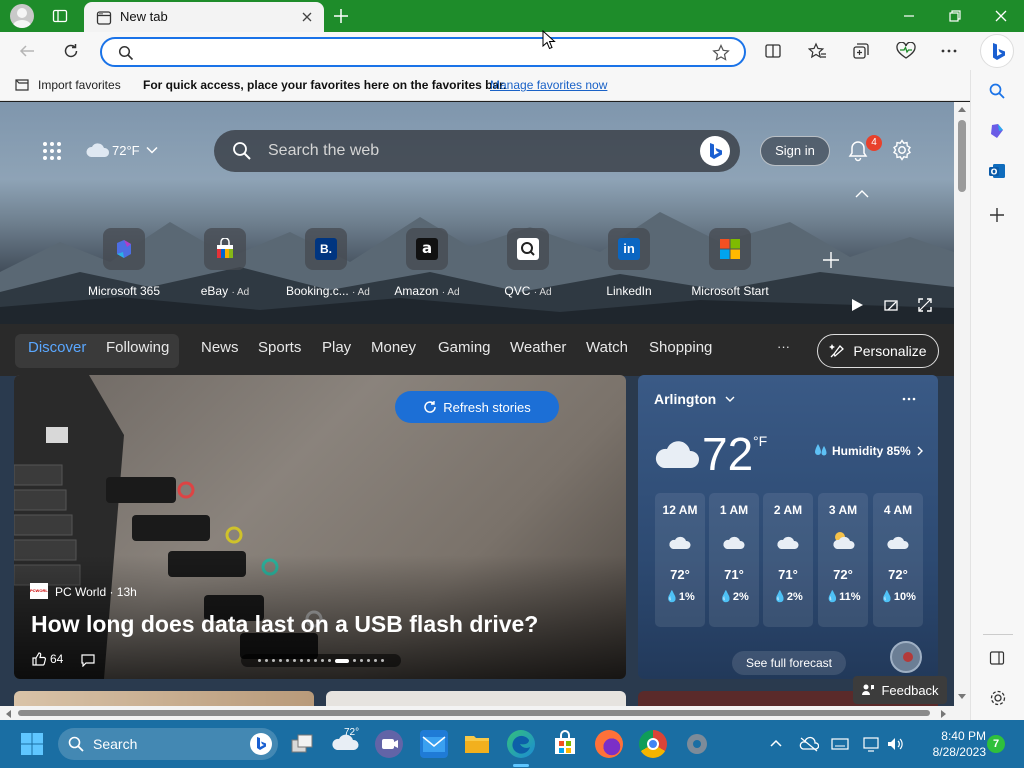 The height and width of the screenshot is (768, 1024). Describe the element at coordinates (997, 51) in the screenshot. I see `bing-copilot-icon` at that location.